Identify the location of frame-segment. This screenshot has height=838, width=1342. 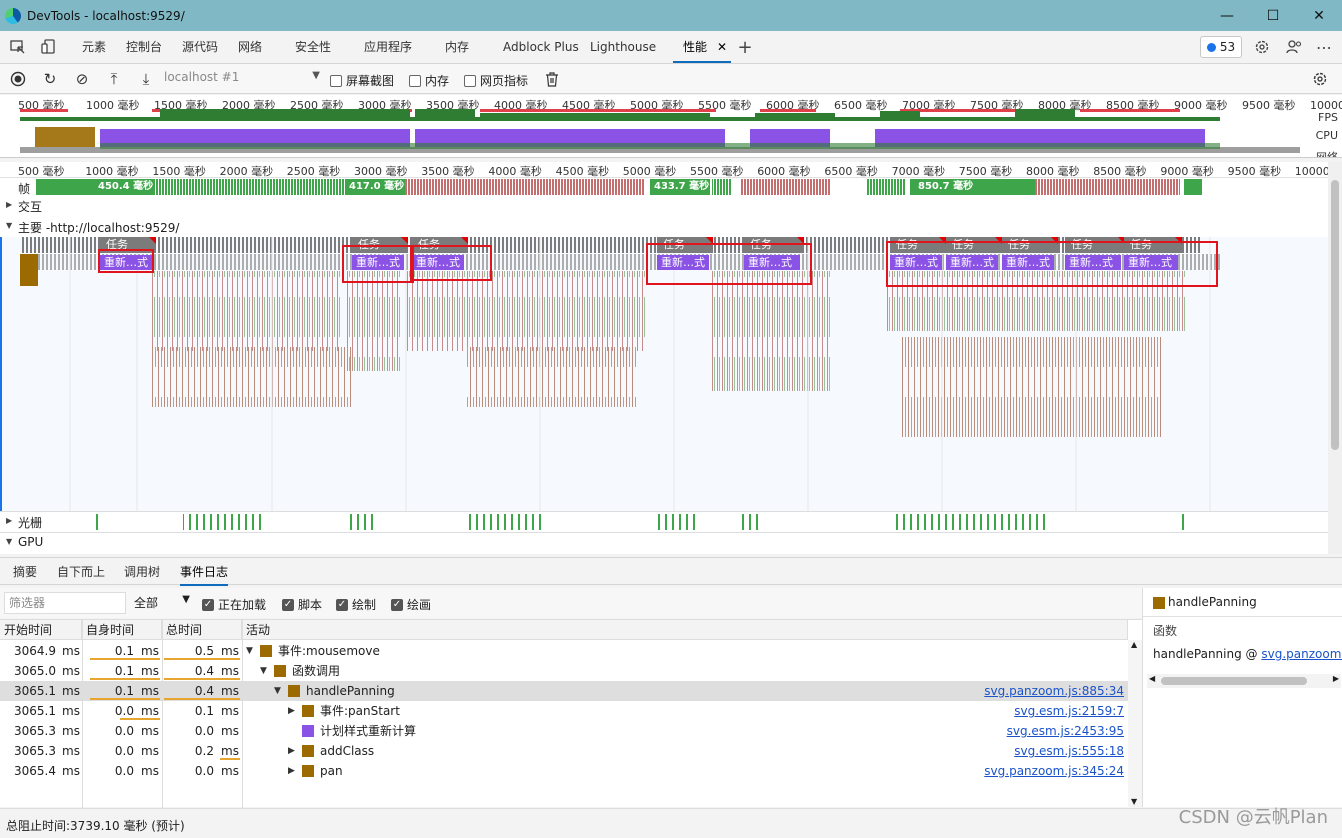
(65, 187).